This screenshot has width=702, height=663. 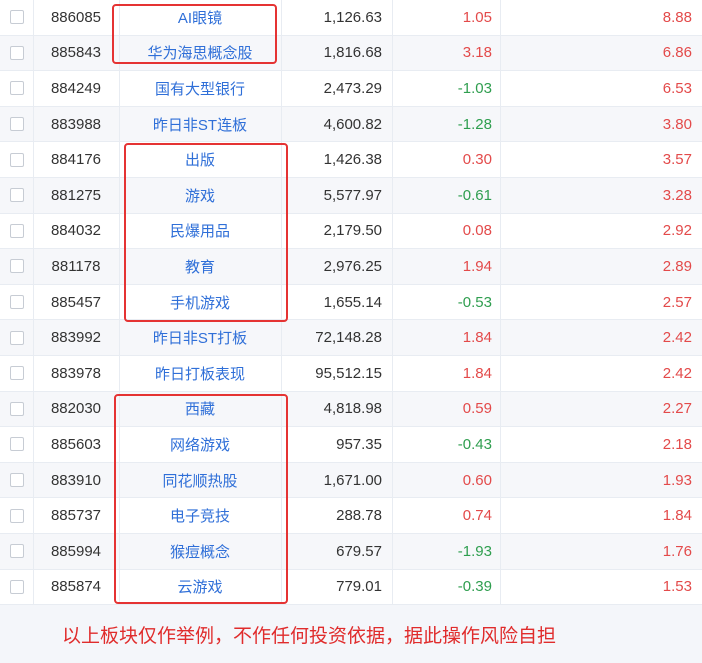 I want to click on table-row: 885603 网络游戏 957.35 -0.43 2.18, so click(x=351, y=445).